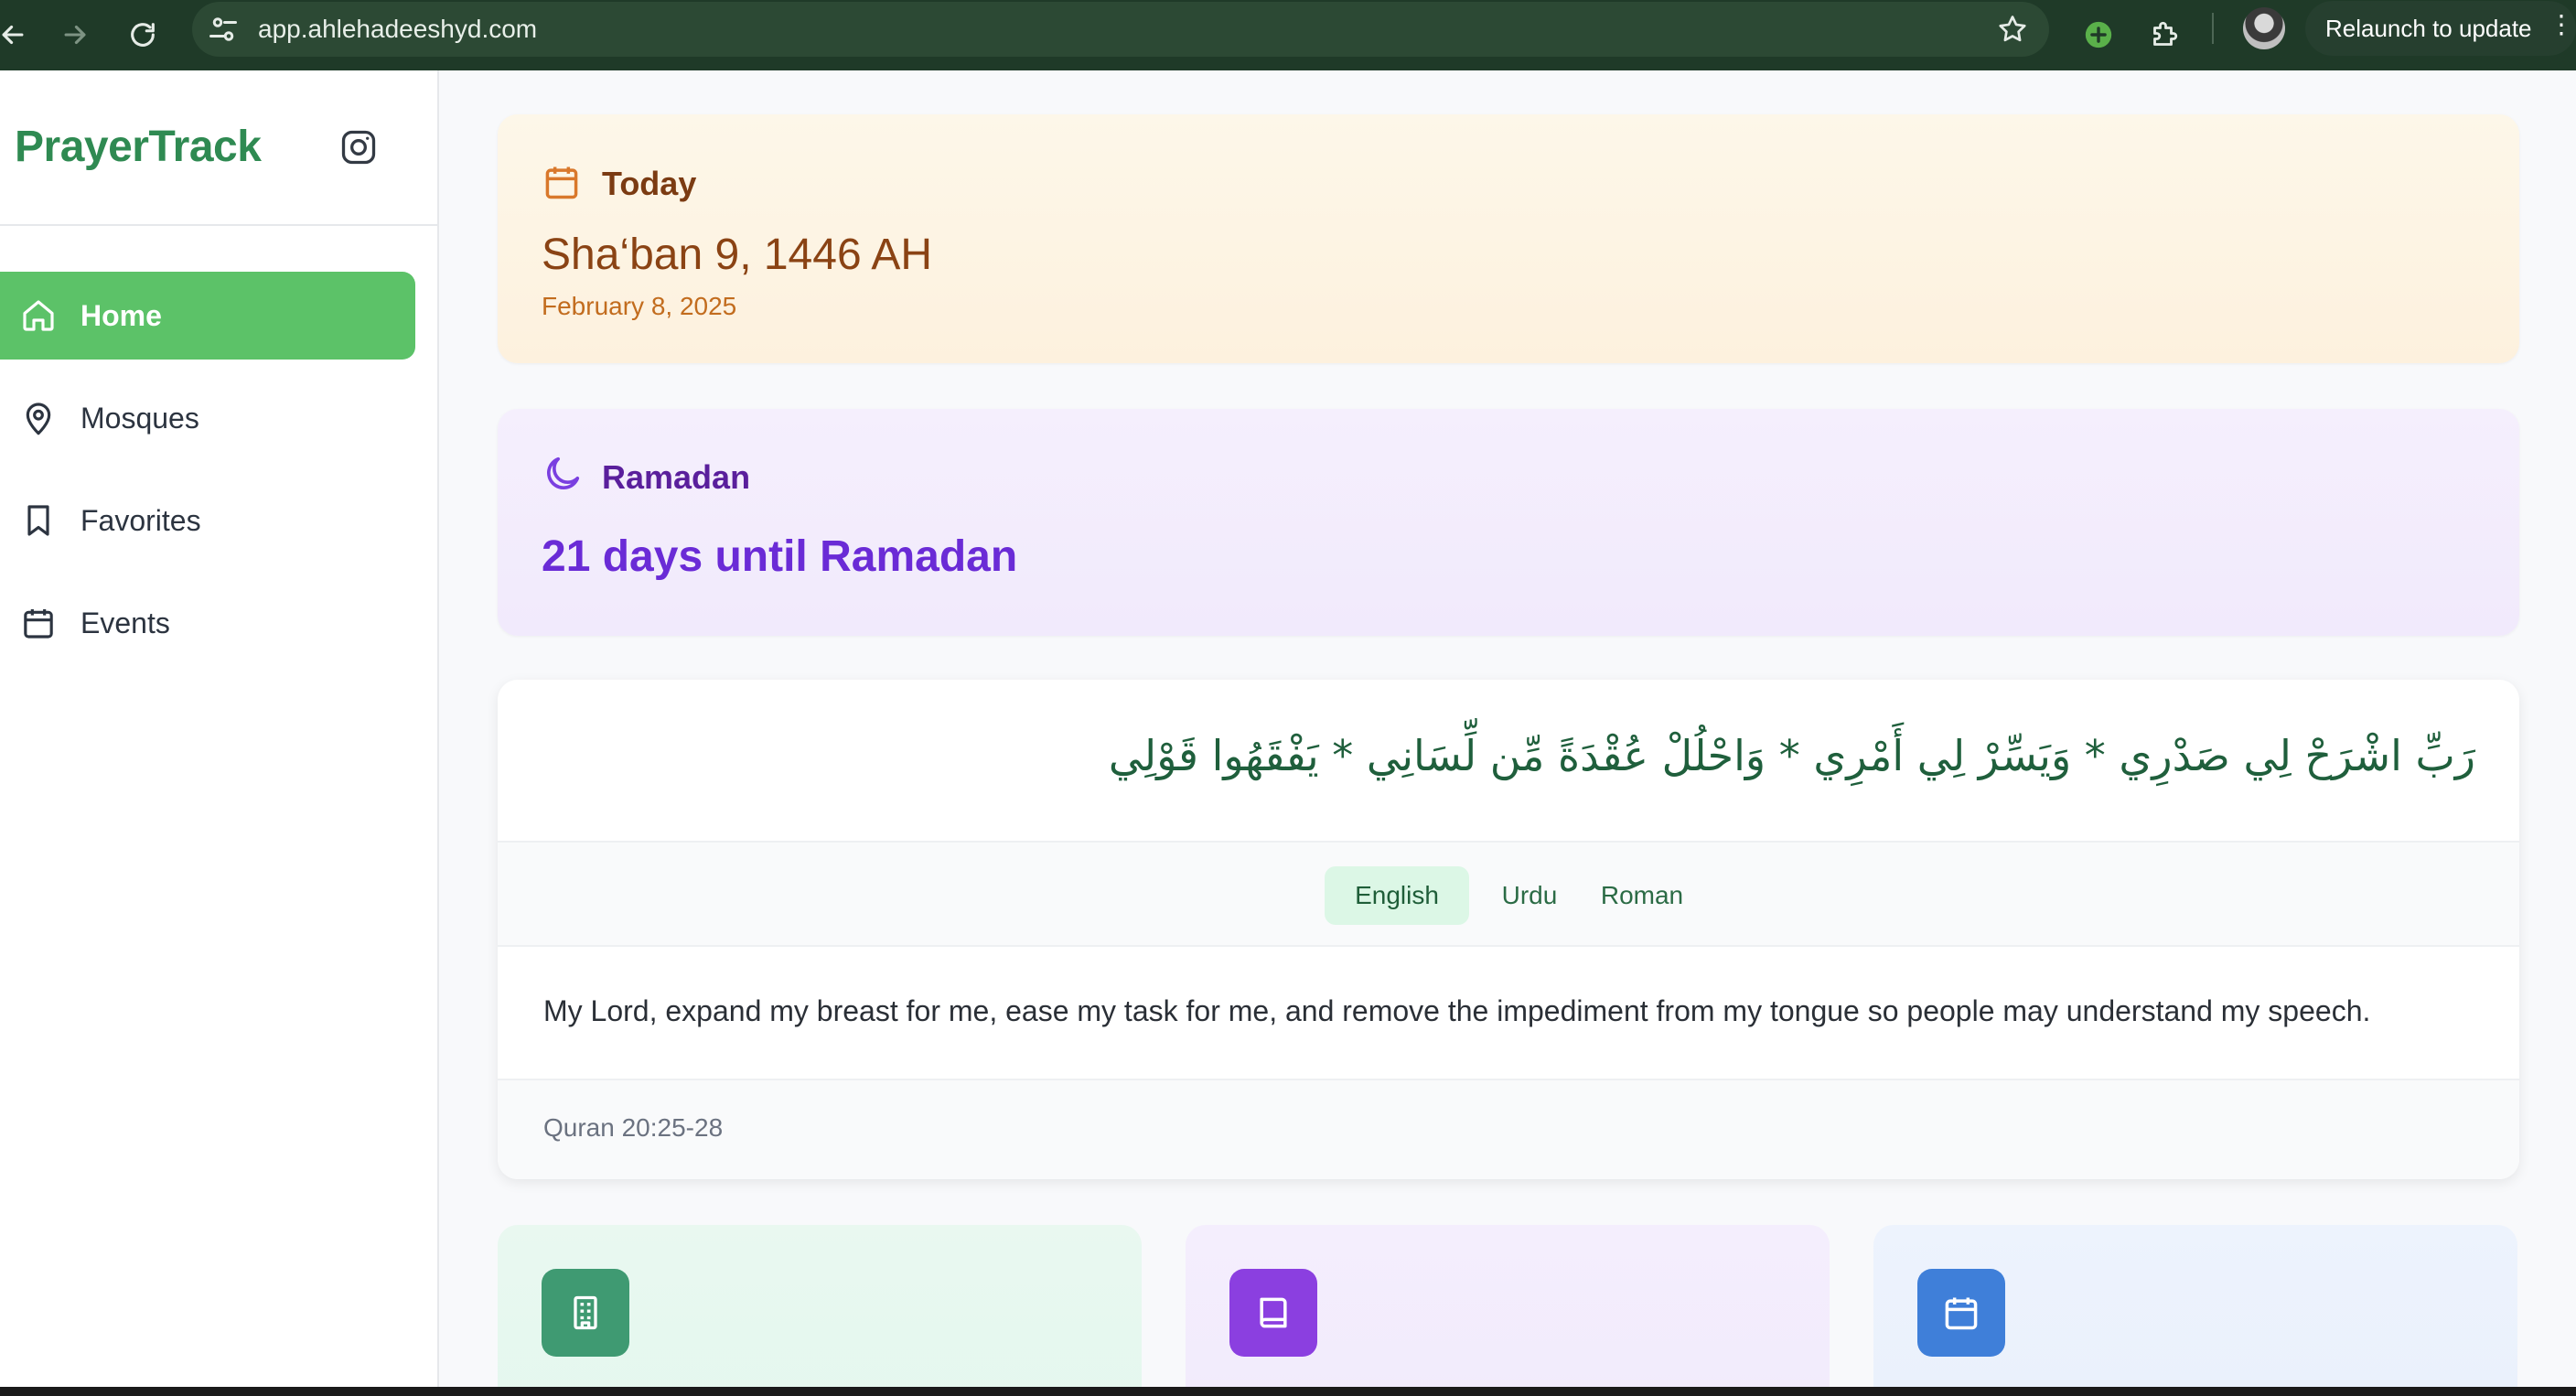  Describe the element at coordinates (208, 418) in the screenshot. I see `sidebar-item-mosques: Mosques` at that location.